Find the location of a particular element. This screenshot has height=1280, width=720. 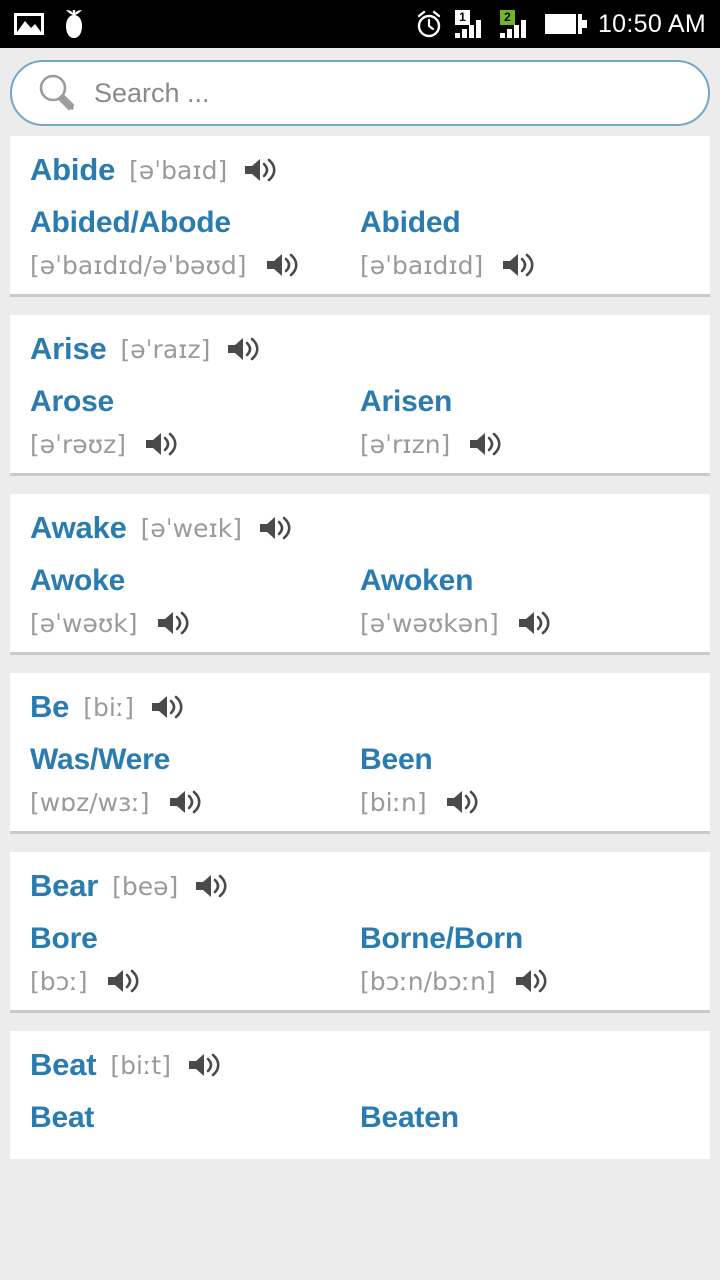

verb-participle-column: Borne/Born [bɔːn/bɔːn] is located at coordinates (525, 959).